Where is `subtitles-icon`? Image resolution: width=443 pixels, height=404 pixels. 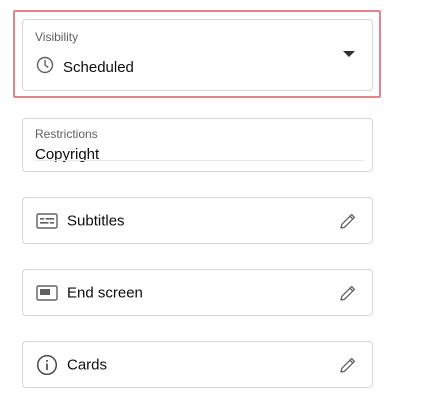 subtitles-icon is located at coordinates (47, 220).